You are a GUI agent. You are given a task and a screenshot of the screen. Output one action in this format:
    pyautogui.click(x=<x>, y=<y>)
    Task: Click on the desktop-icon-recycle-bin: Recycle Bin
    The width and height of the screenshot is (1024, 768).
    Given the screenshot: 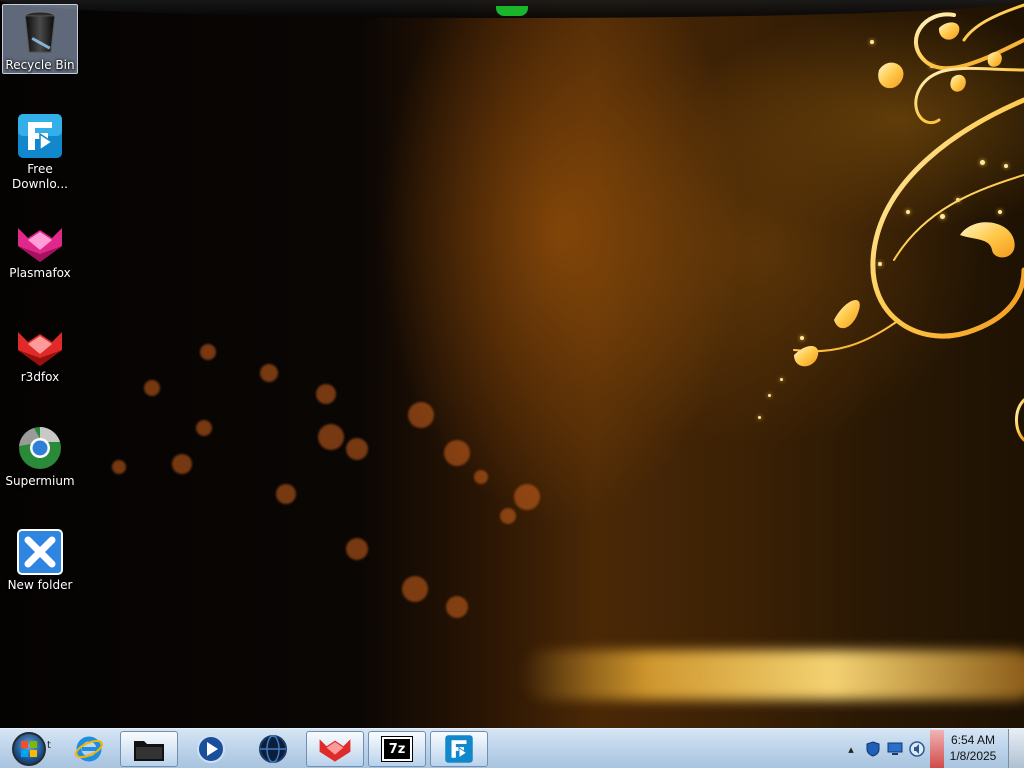 What is the action you would take?
    pyautogui.click(x=40, y=39)
    